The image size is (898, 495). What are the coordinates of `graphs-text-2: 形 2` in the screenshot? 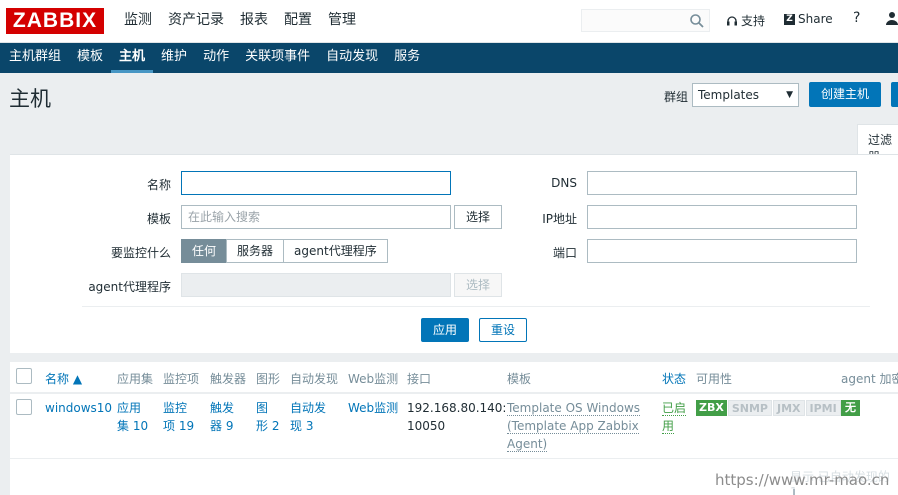 It's located at (268, 426).